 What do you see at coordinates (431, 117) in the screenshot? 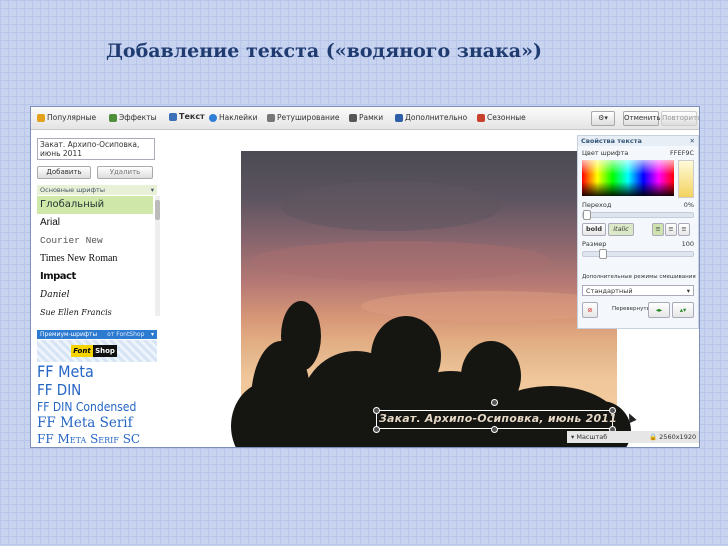
I see `tab-advanced: Дополнительно` at bounding box center [431, 117].